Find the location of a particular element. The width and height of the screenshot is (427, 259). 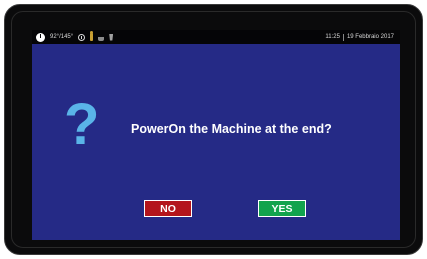

temperature-readout: 92°/145° is located at coordinates (62, 37).